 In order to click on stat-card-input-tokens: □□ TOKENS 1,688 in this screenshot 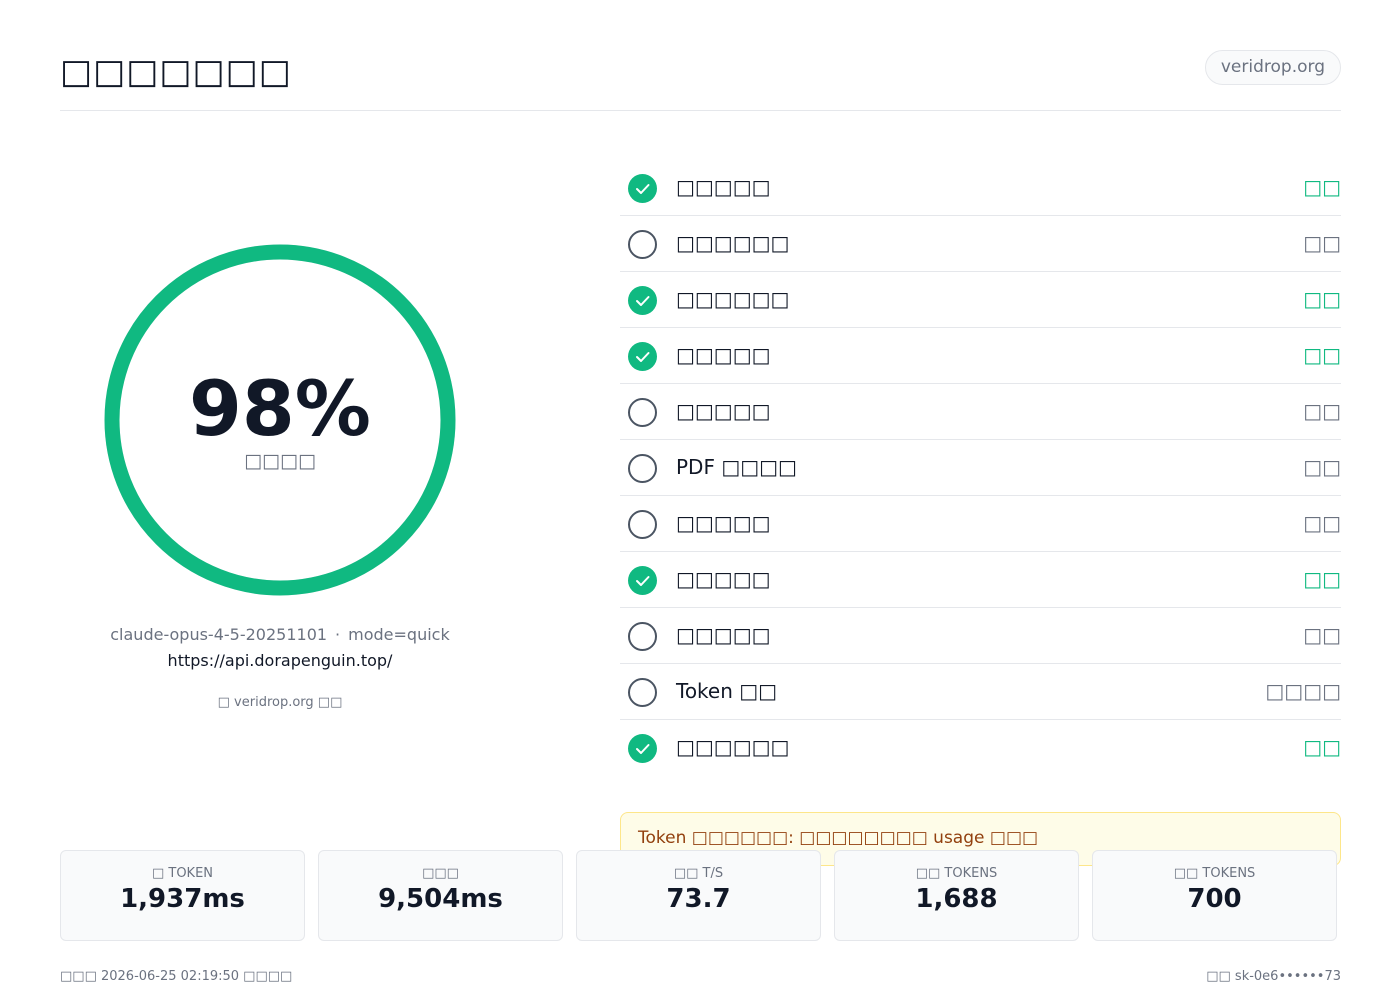, I will do `click(956, 895)`.